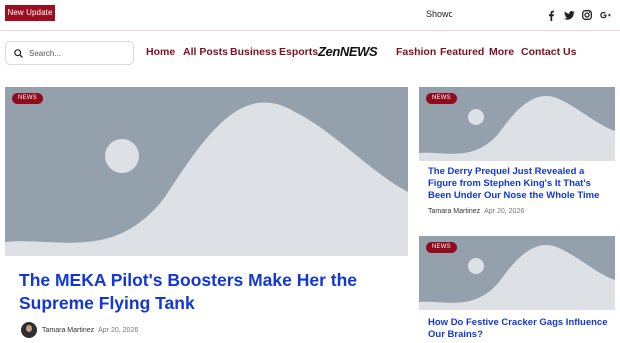 This screenshot has height=343, width=620. What do you see at coordinates (160, 52) in the screenshot?
I see `nav-home: Home` at bounding box center [160, 52].